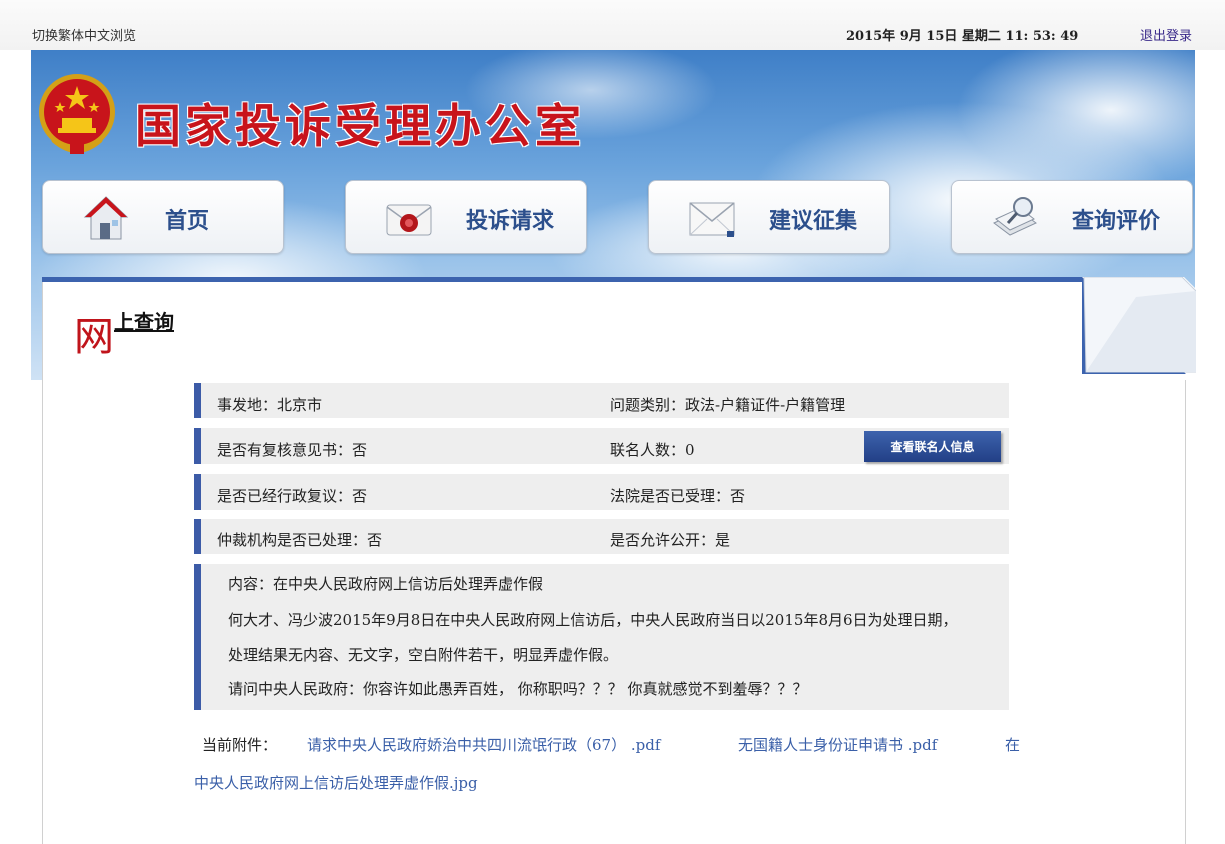  I want to click on attachment-link: 请求中央人民政府娇治中共四川流氓行政（67） .pdf, so click(483, 744).